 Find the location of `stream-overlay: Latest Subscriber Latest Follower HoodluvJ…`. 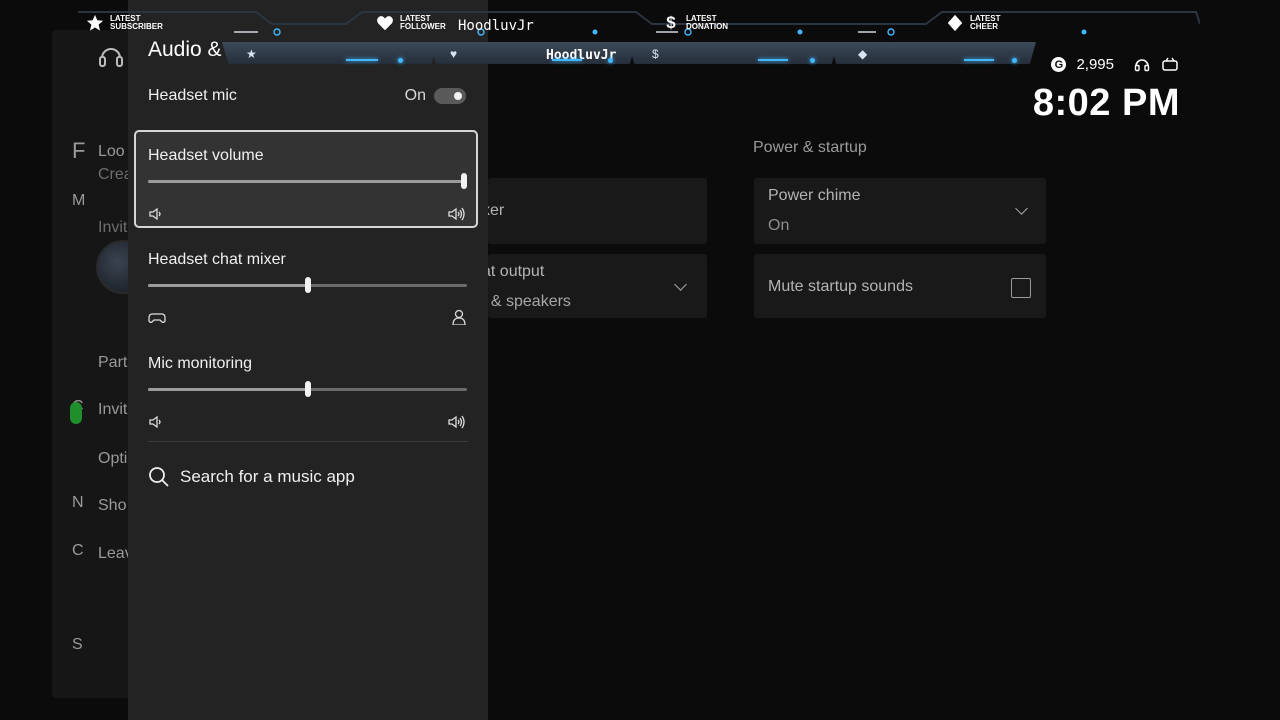

stream-overlay: Latest Subscriber Latest Follower HoodluvJ… is located at coordinates (638, 38).